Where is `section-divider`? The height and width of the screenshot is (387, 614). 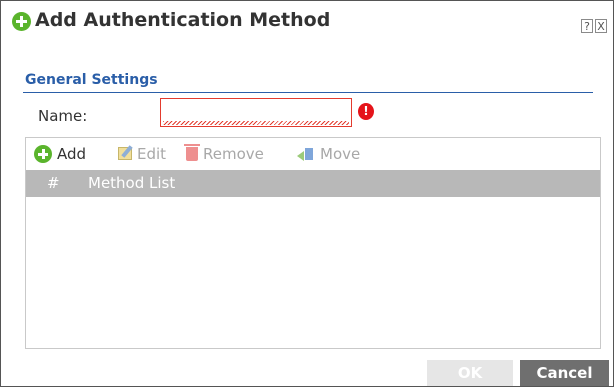
section-divider is located at coordinates (308, 92).